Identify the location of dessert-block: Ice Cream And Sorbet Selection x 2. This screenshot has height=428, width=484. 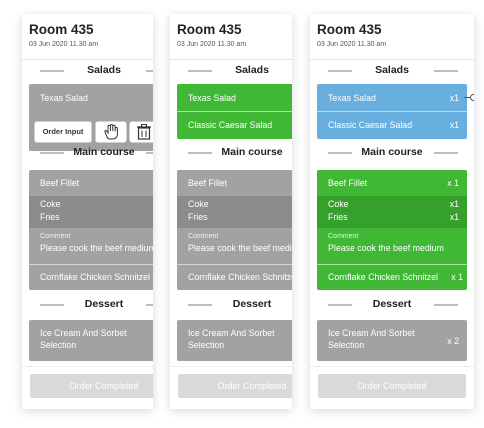
(392, 340).